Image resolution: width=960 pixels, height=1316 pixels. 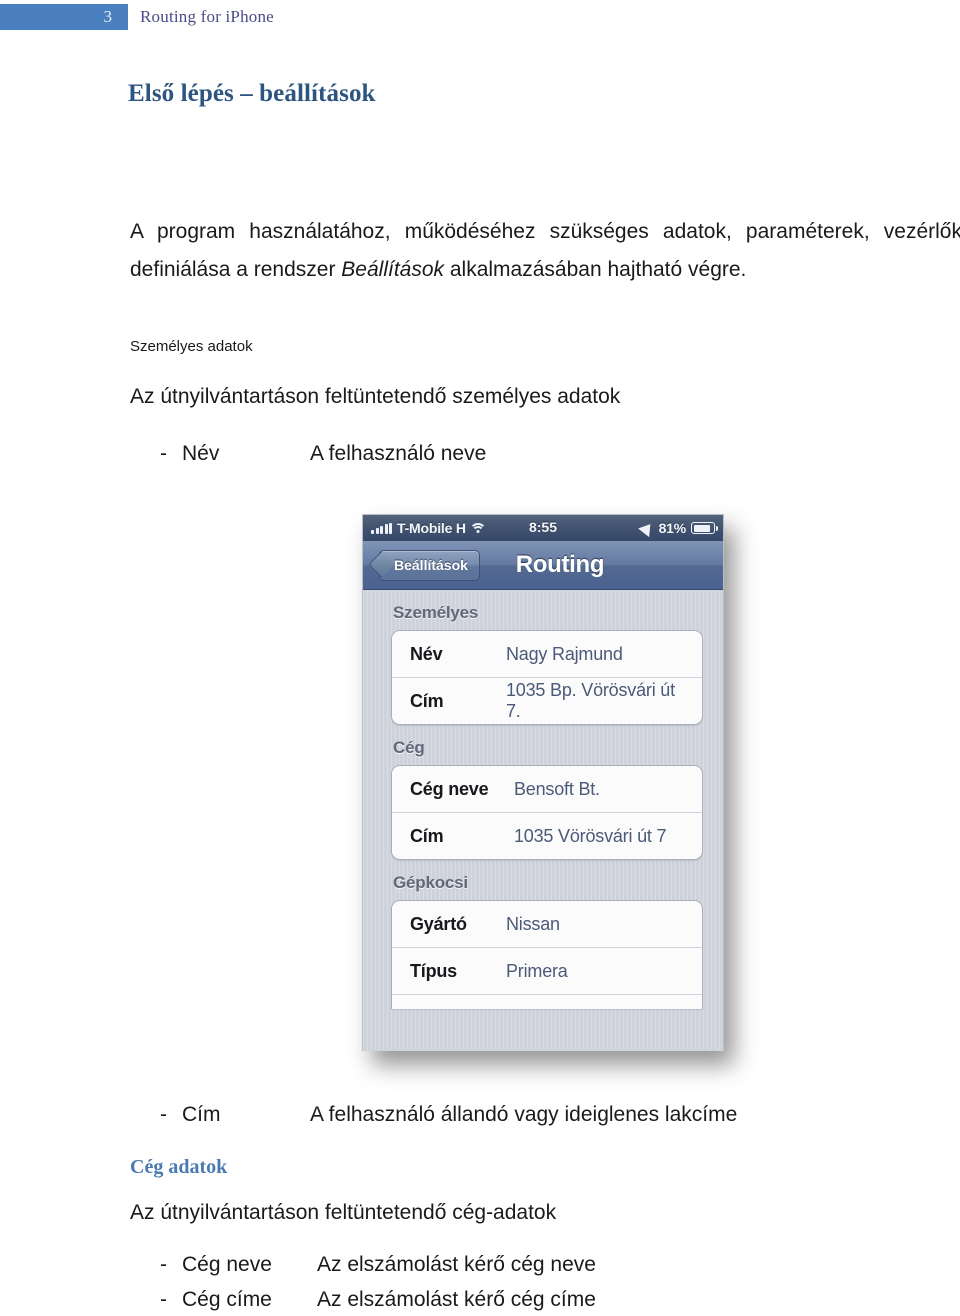 What do you see at coordinates (456, 1299) in the screenshot?
I see `bullet-description: Az elszámolást kérő cég címe` at bounding box center [456, 1299].